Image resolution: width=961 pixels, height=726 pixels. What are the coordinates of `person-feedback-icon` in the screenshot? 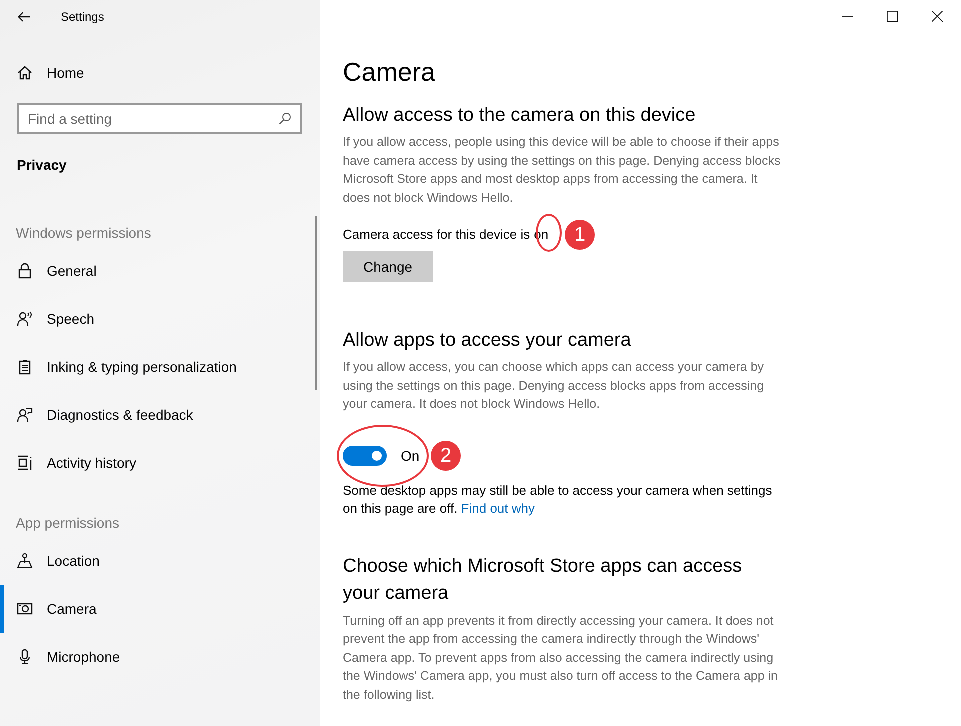 It's located at (25, 415).